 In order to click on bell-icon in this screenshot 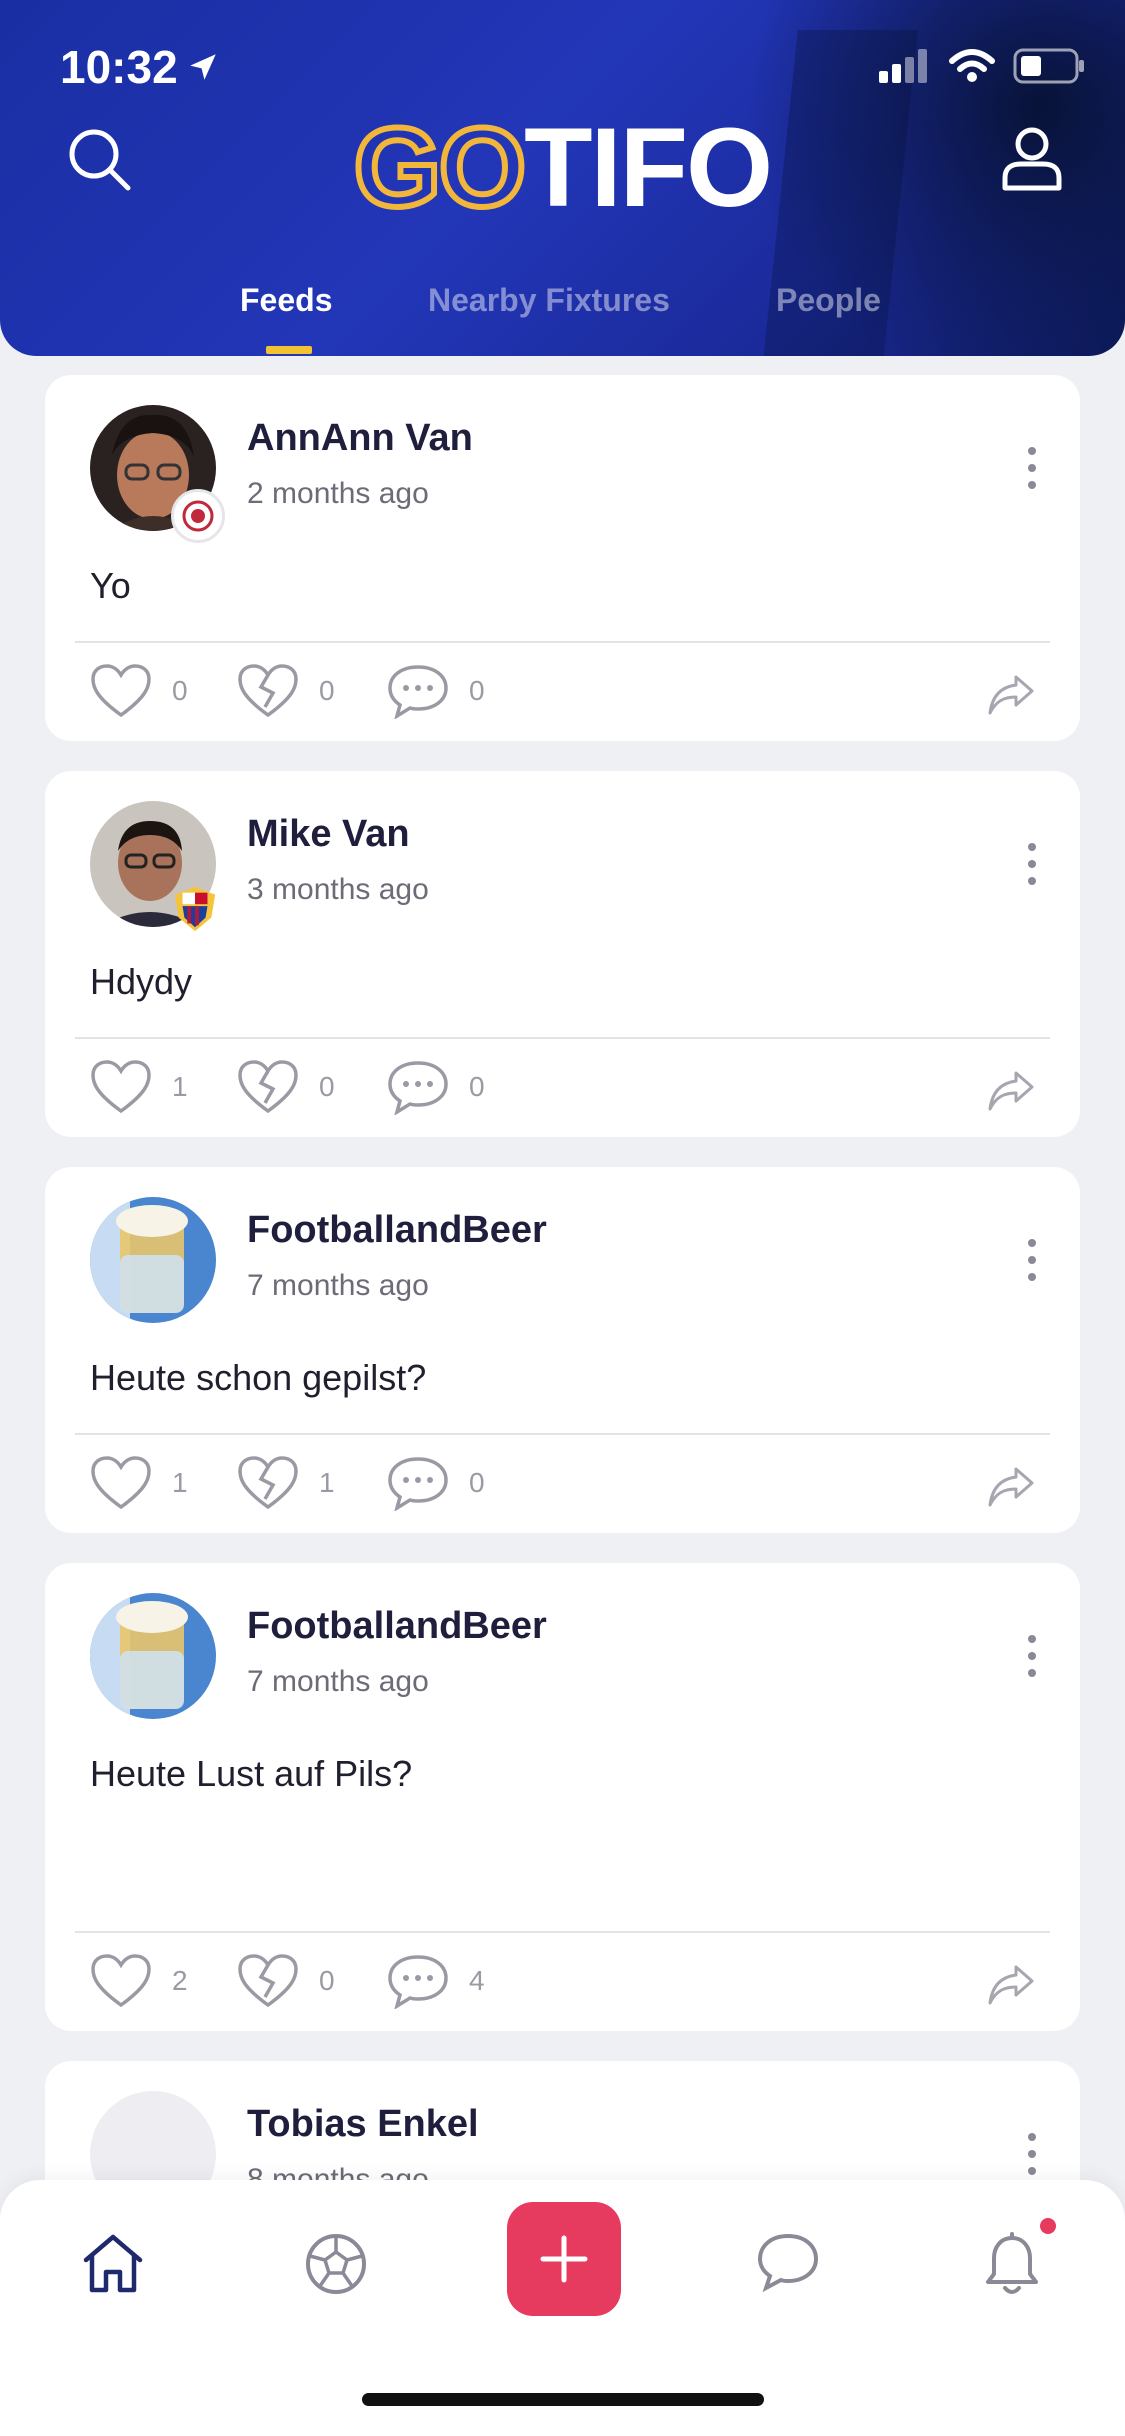, I will do `click(1012, 2265)`.